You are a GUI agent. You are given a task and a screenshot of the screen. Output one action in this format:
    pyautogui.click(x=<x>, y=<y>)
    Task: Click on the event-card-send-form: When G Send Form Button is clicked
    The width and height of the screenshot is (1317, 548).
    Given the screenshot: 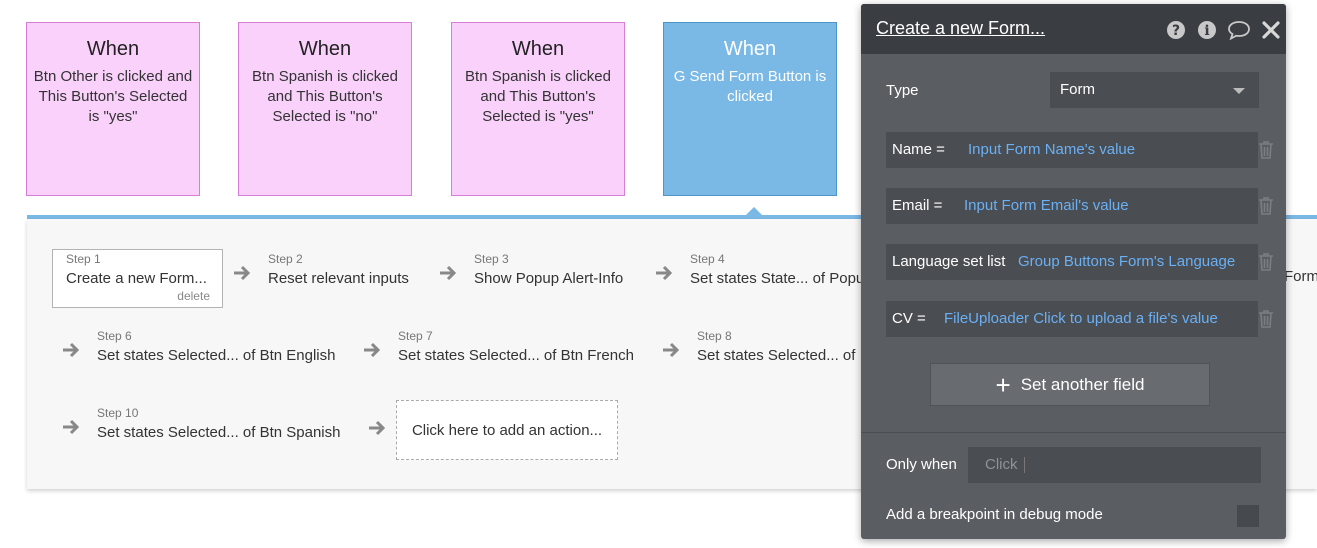 What is the action you would take?
    pyautogui.click(x=750, y=109)
    